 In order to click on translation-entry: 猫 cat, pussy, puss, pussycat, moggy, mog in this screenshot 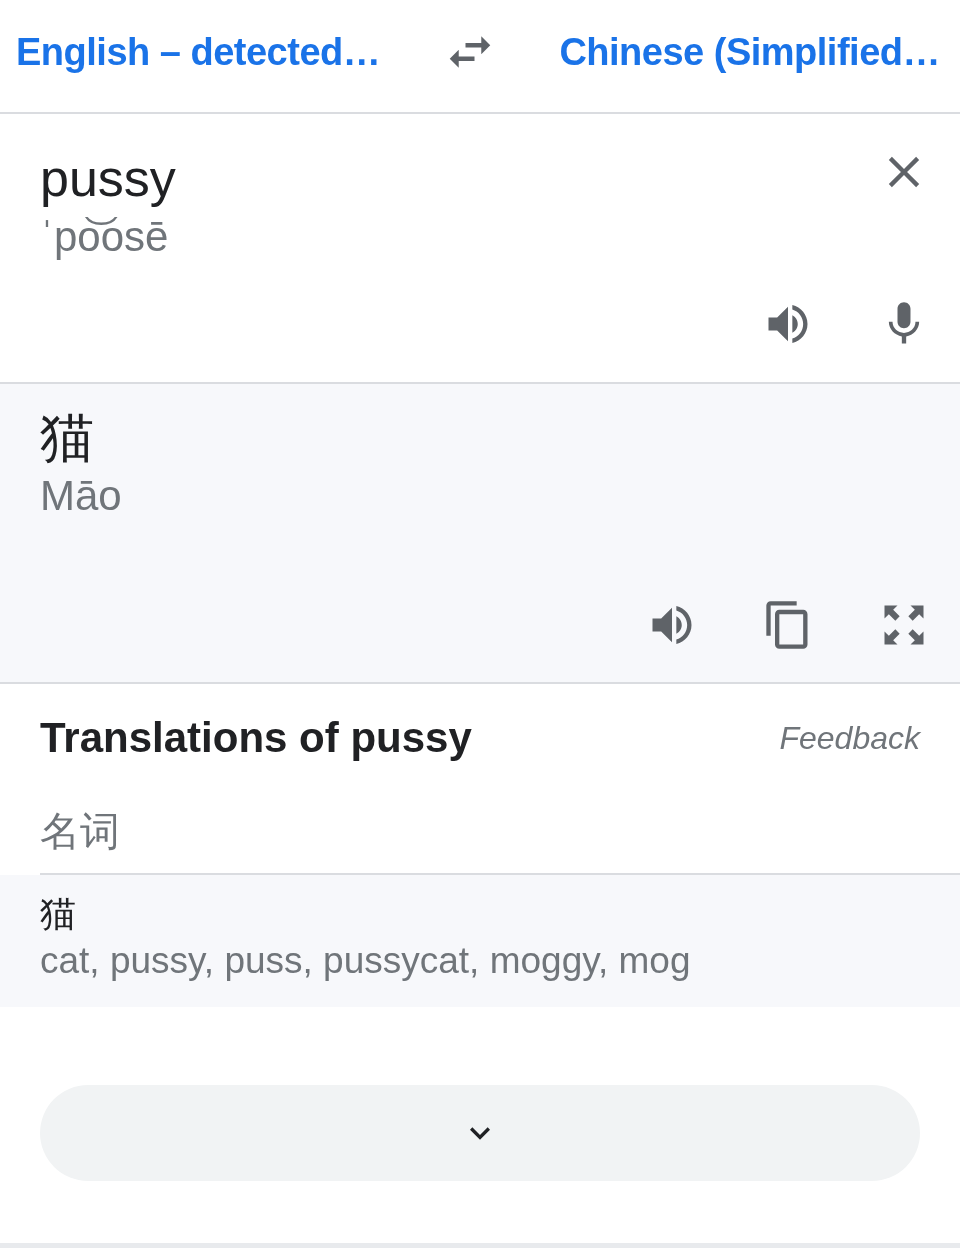, I will do `click(480, 941)`.